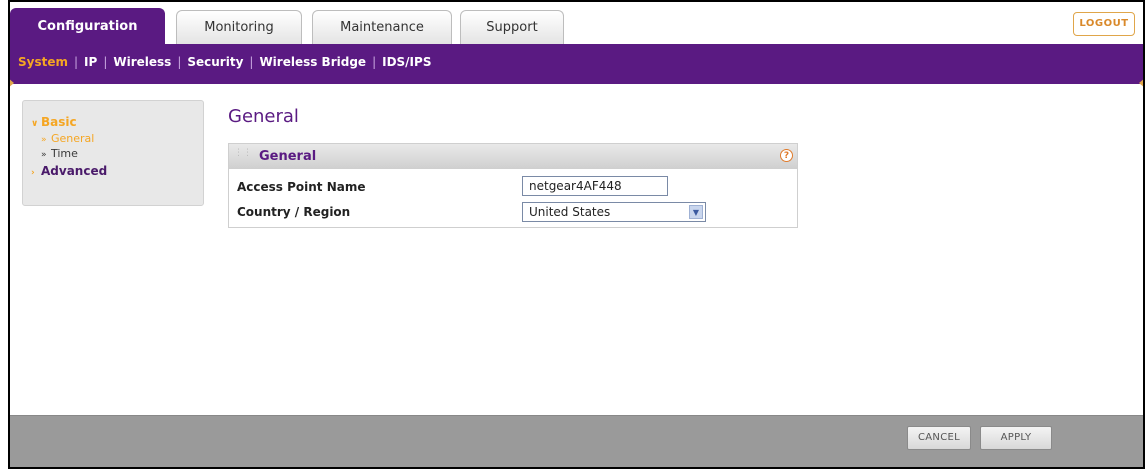 This screenshot has height=471, width=1148. Describe the element at coordinates (43, 62) in the screenshot. I see `subnav-system: System` at that location.